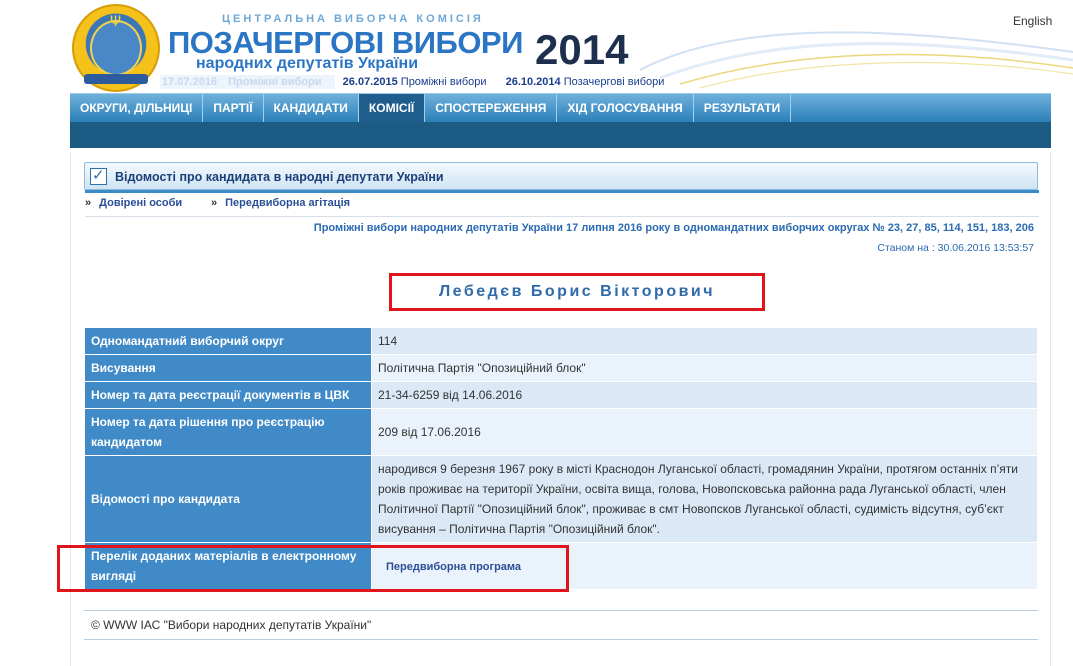 The width and height of the screenshot is (1073, 666). I want to click on link-label: Передвиборна агітація, so click(288, 203).